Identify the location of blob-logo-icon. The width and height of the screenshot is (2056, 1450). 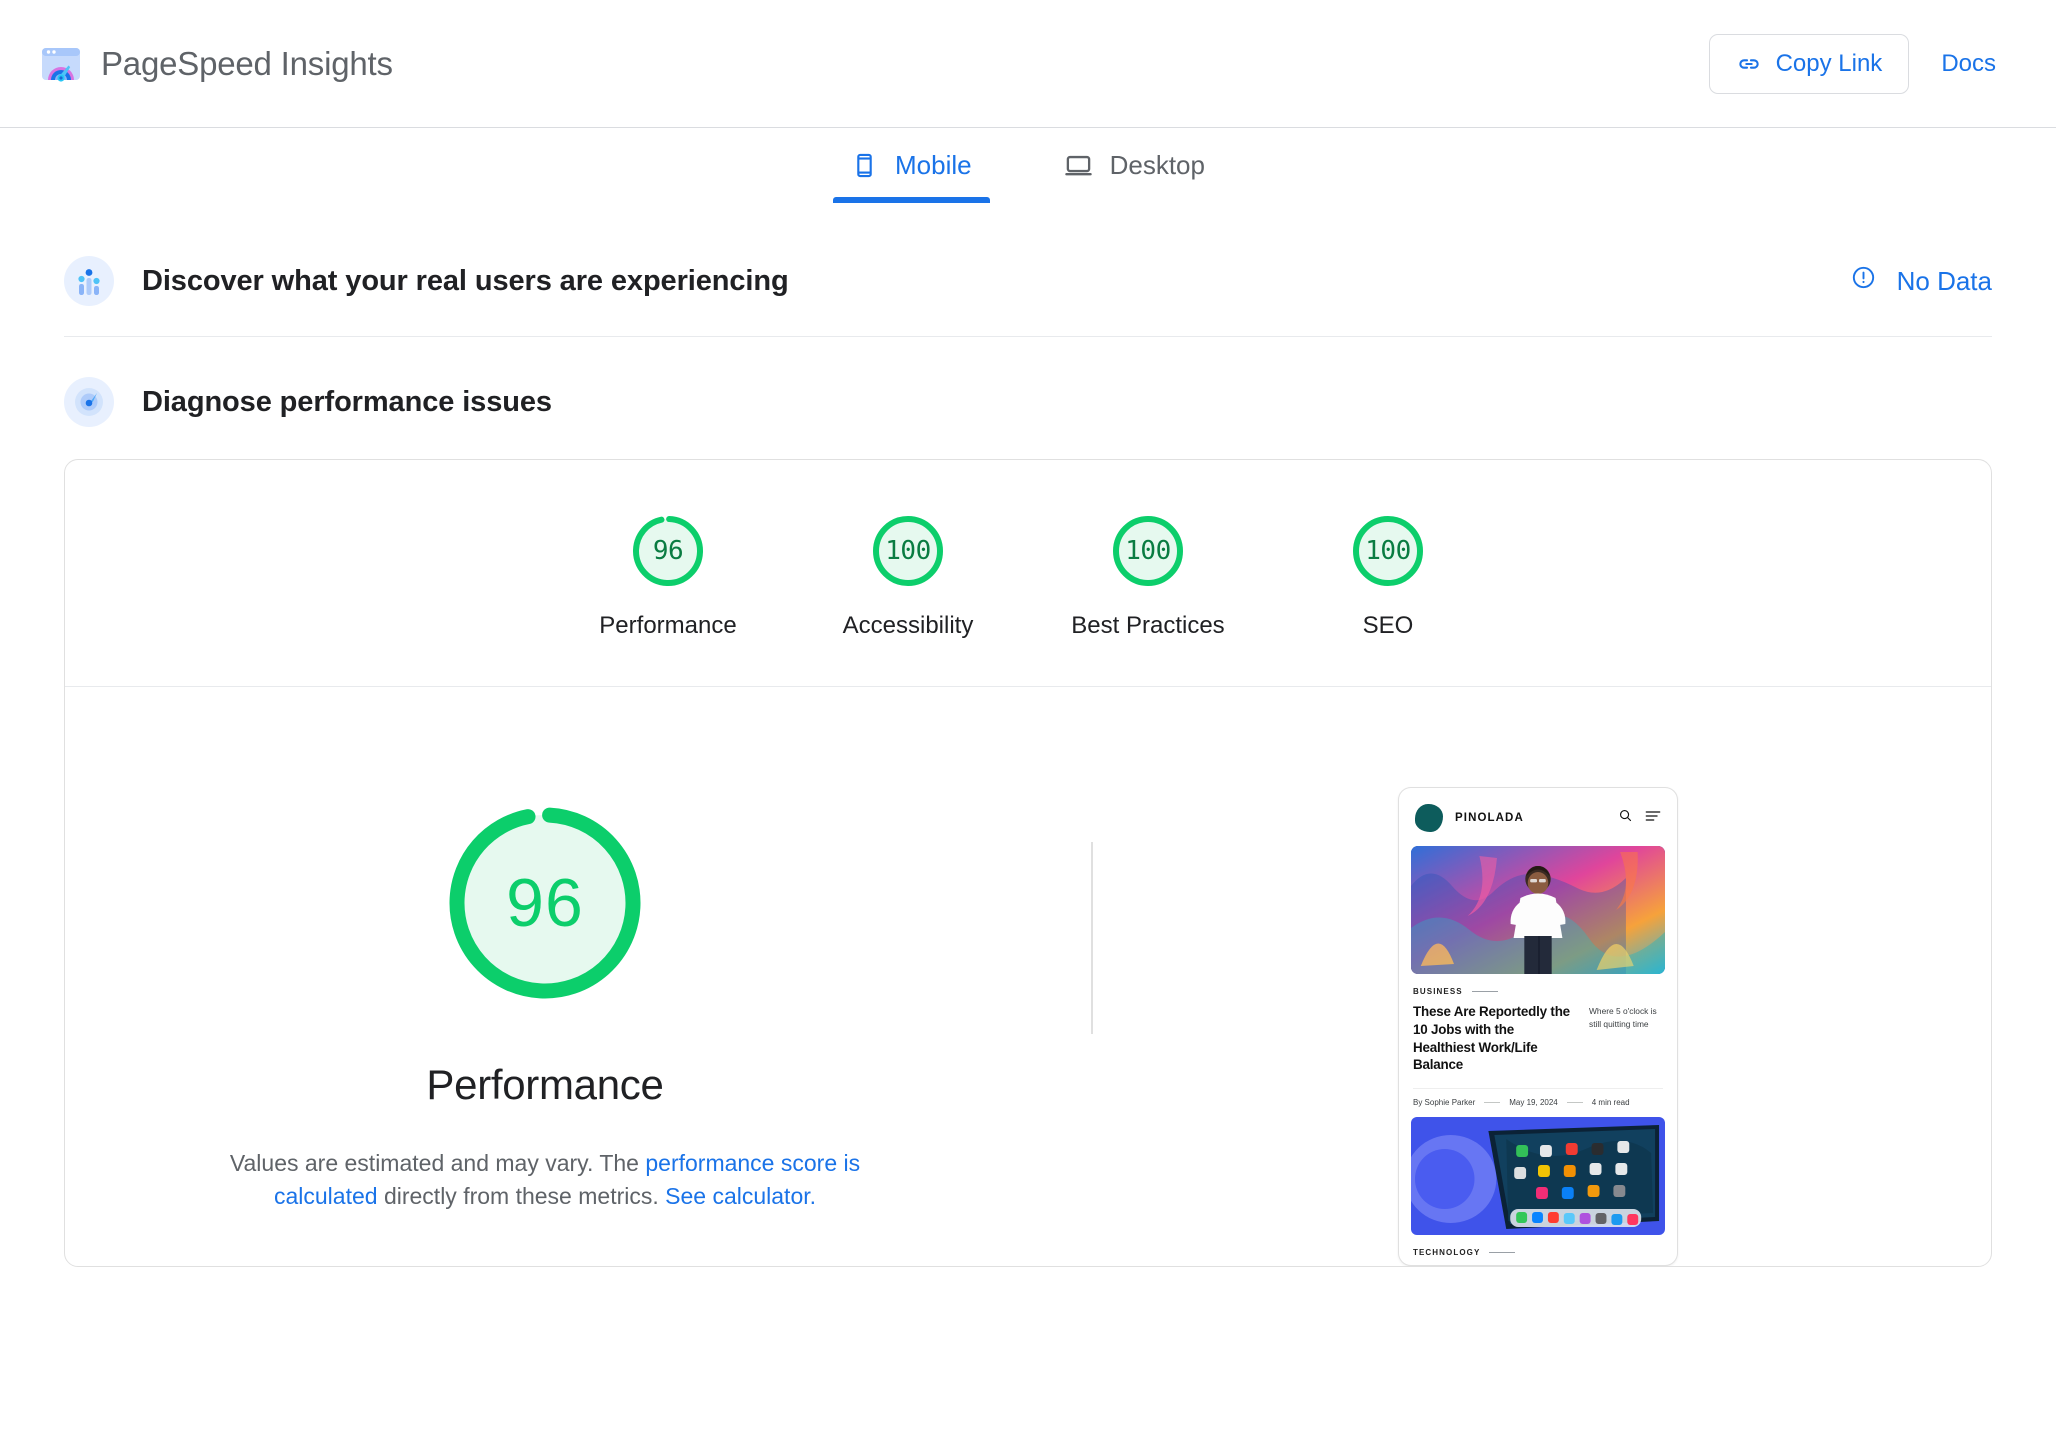
(1429, 818).